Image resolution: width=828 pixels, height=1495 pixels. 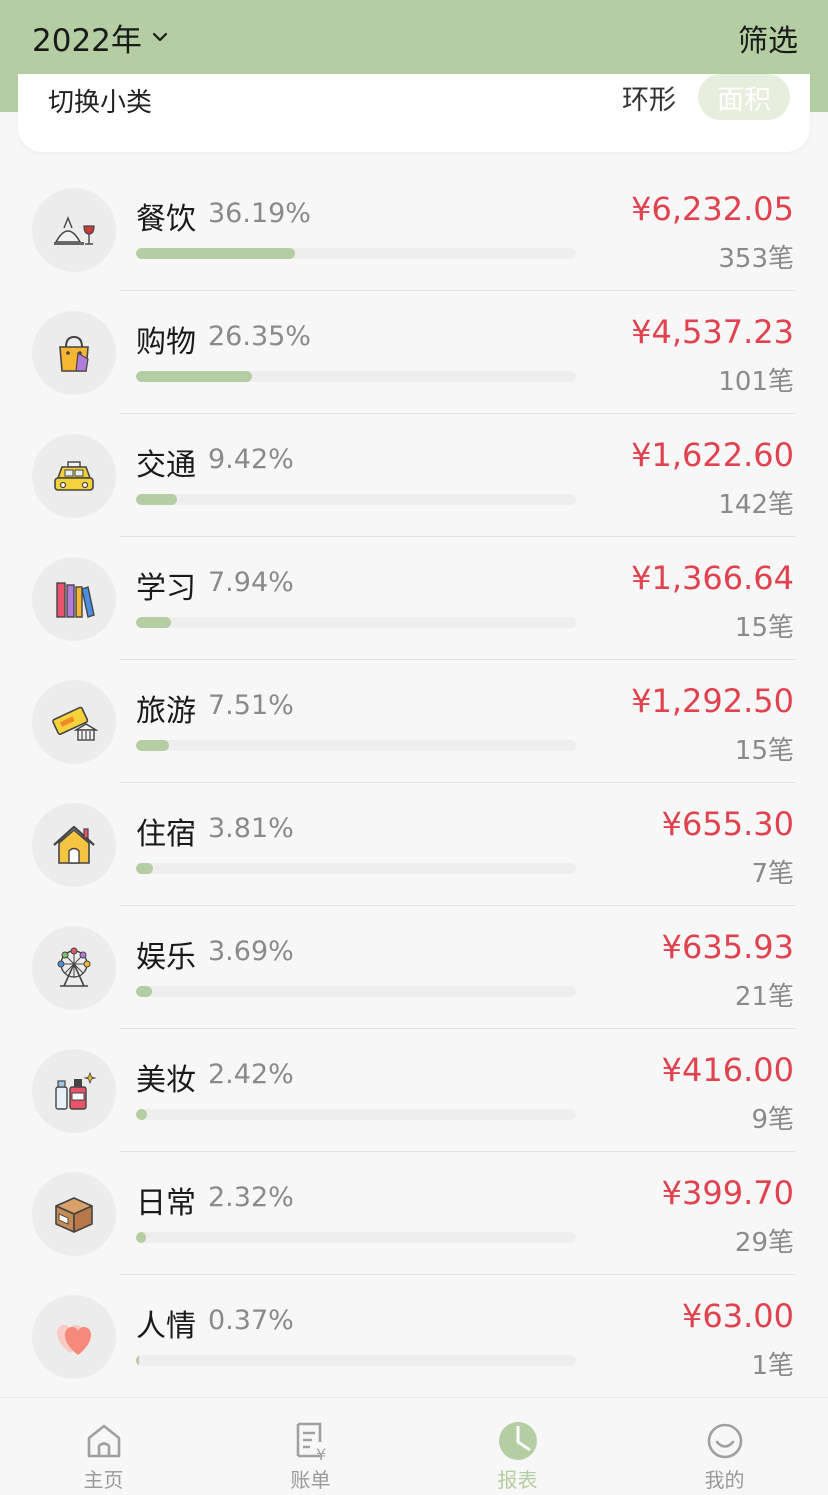 I want to click on category-row-gifts: 人情 0.37% ¥63.00 1笔, so click(x=414, y=1336).